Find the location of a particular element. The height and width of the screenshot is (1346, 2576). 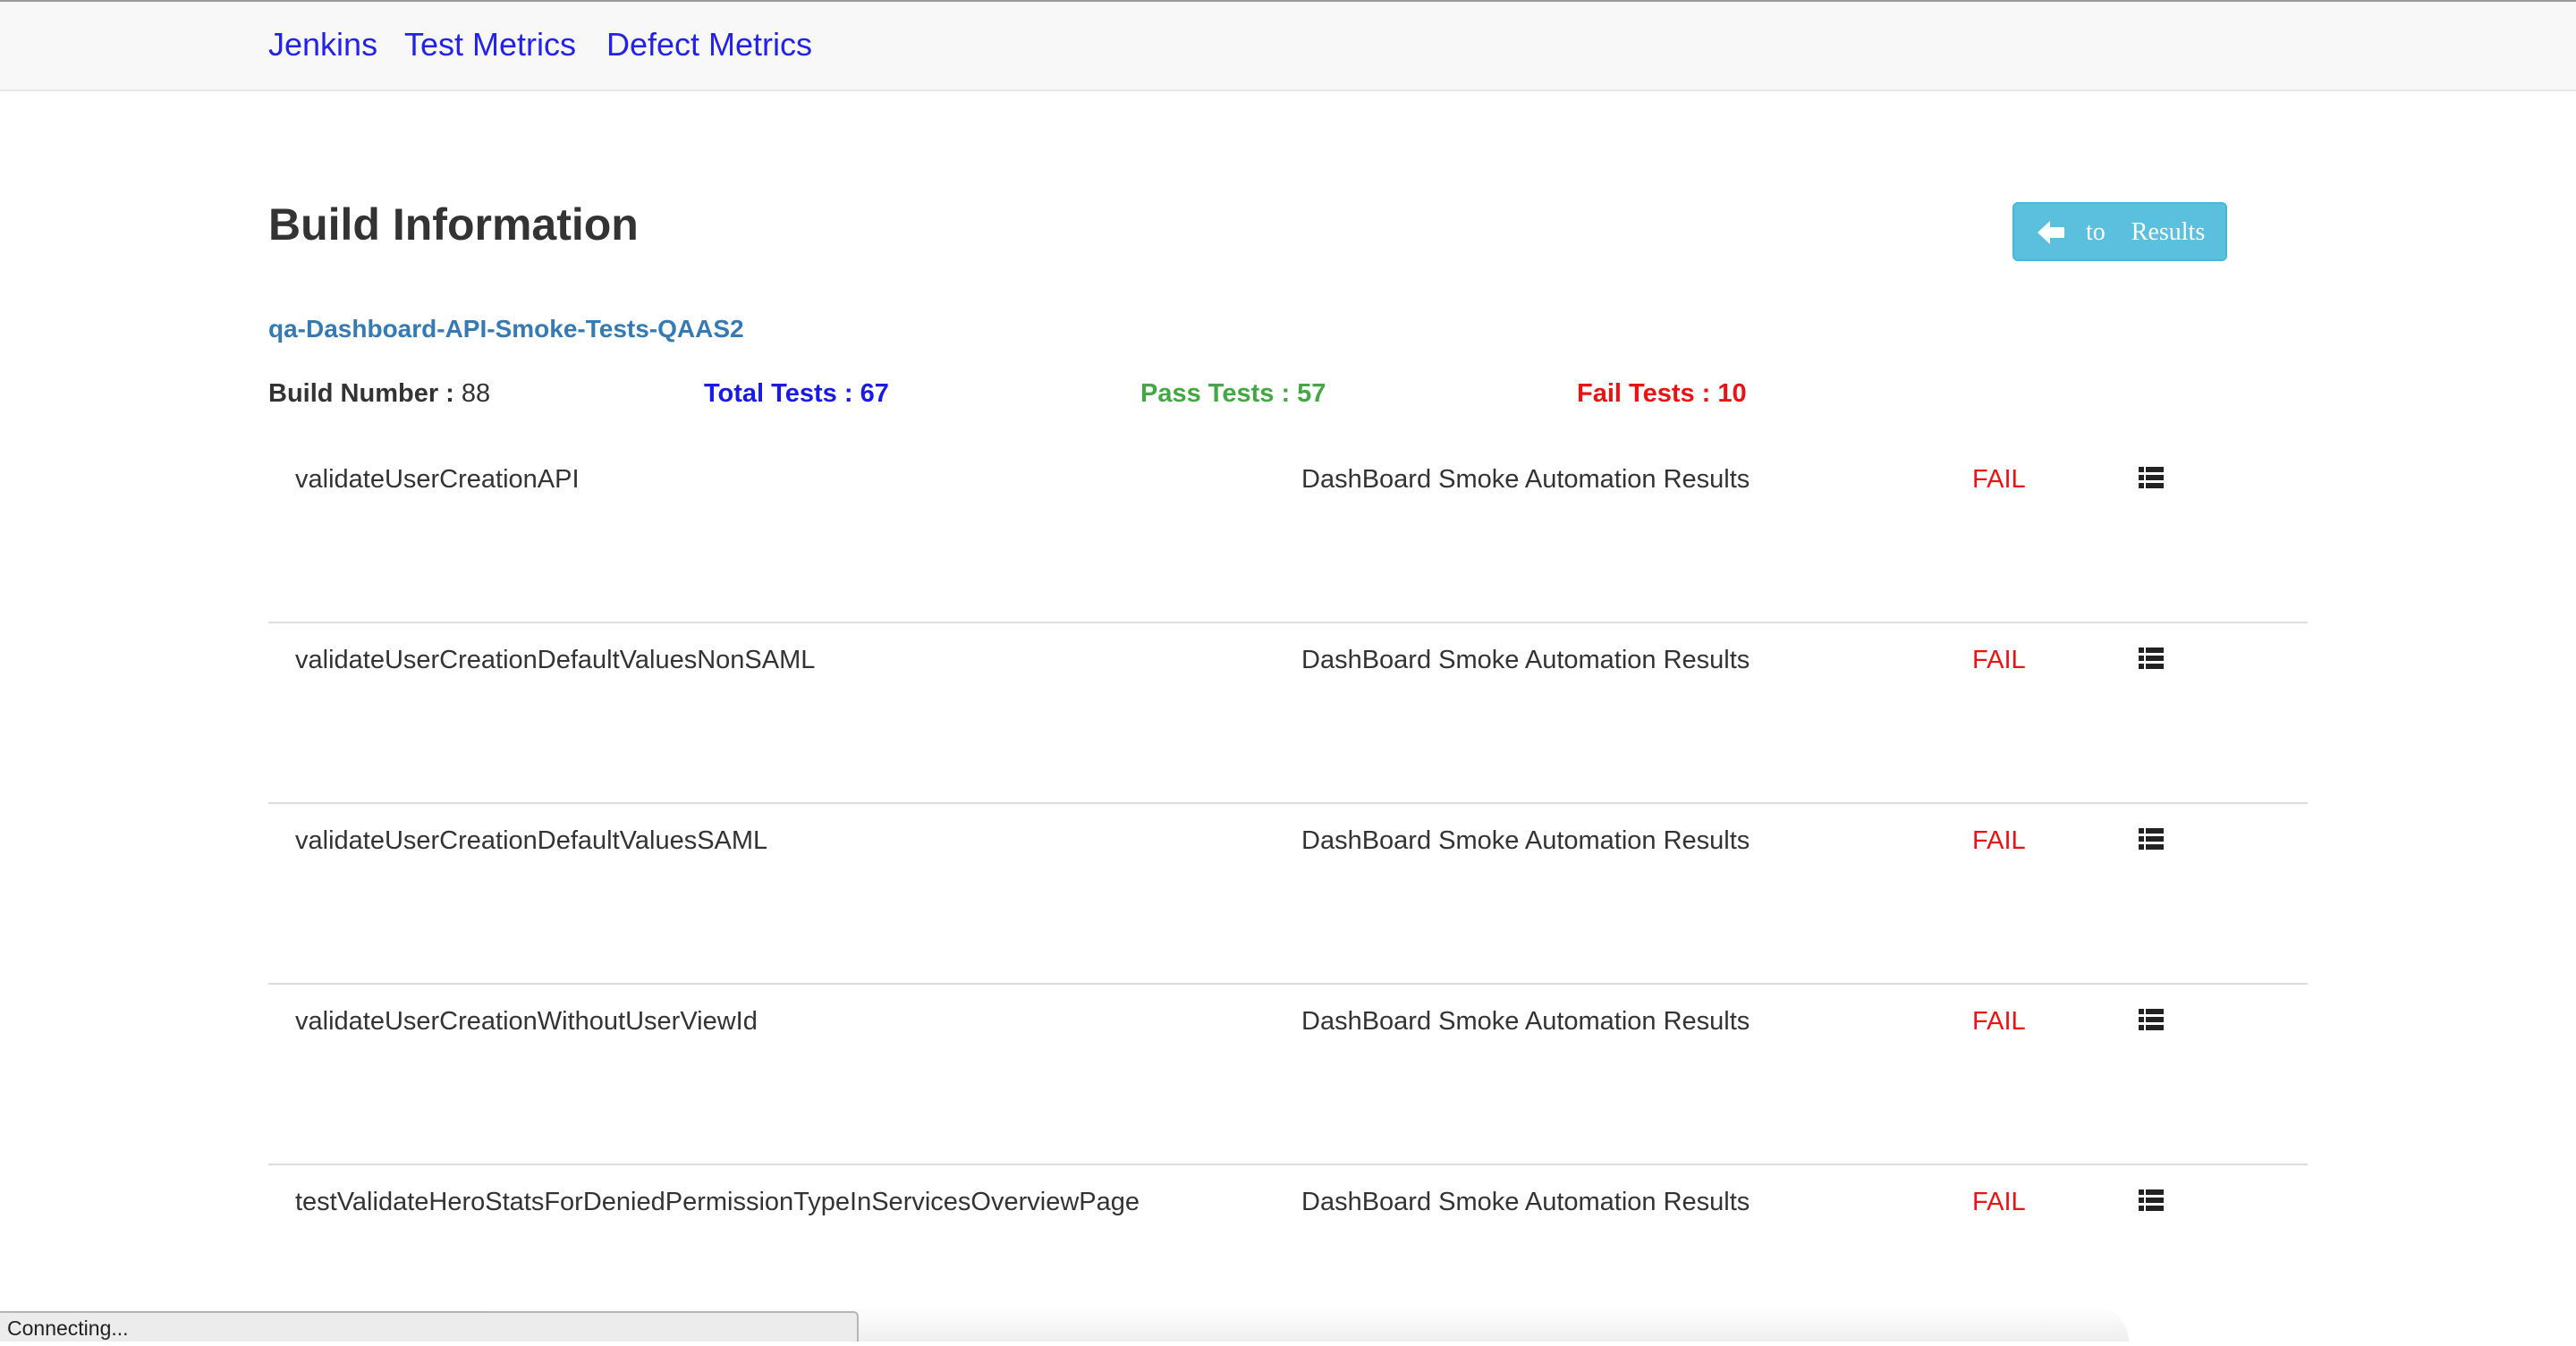

fail-tests-value: 10 is located at coordinates (1732, 393).